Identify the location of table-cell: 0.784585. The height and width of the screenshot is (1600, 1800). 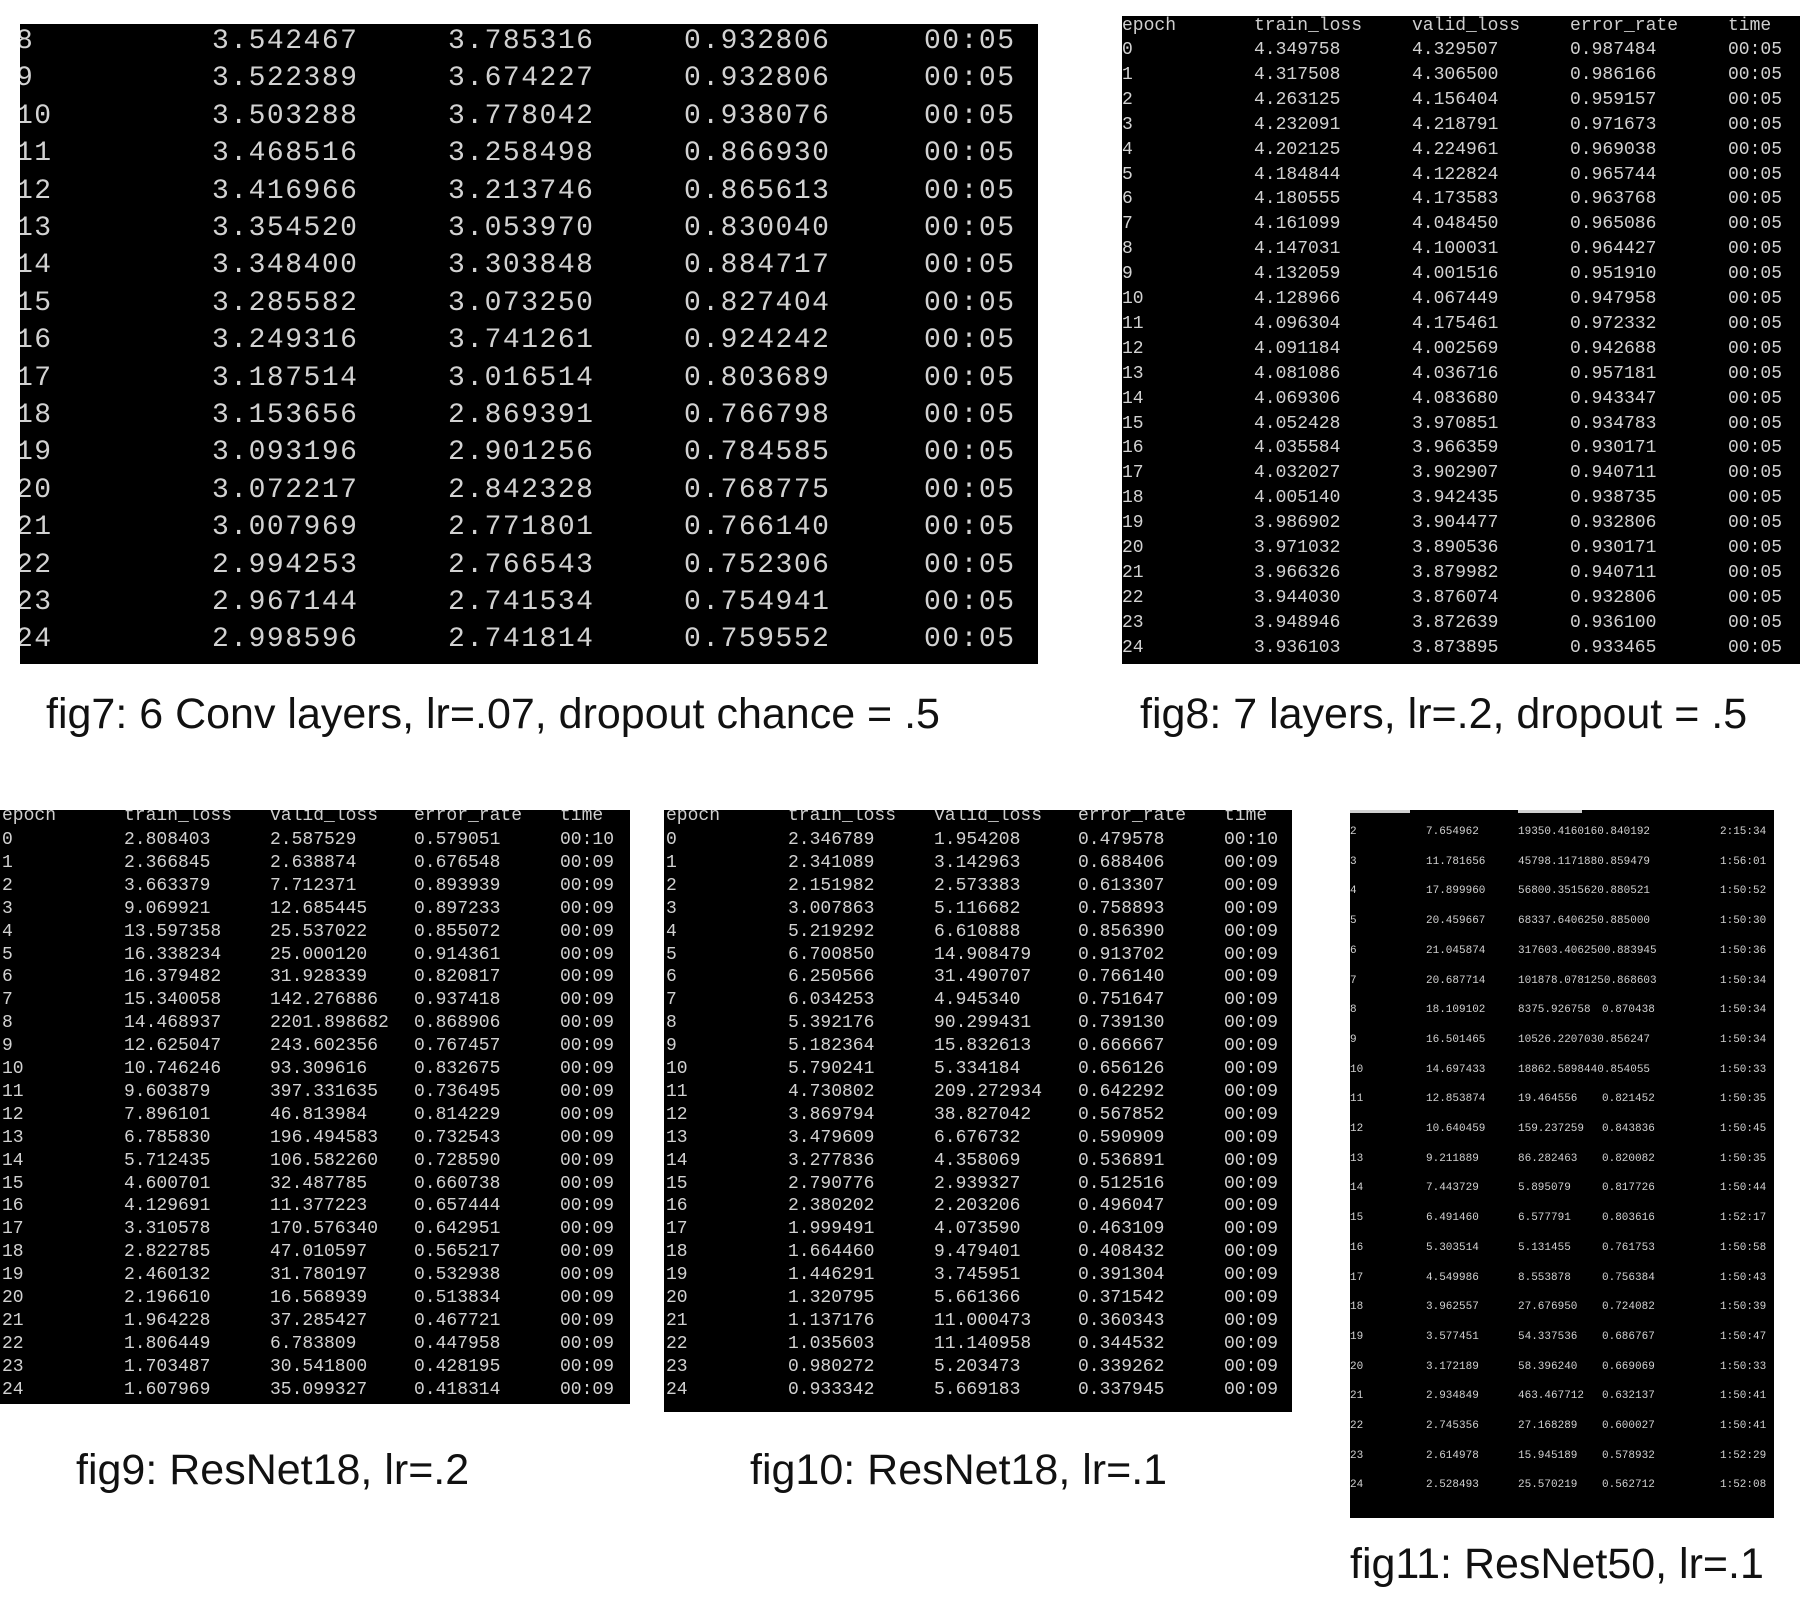
(757, 453).